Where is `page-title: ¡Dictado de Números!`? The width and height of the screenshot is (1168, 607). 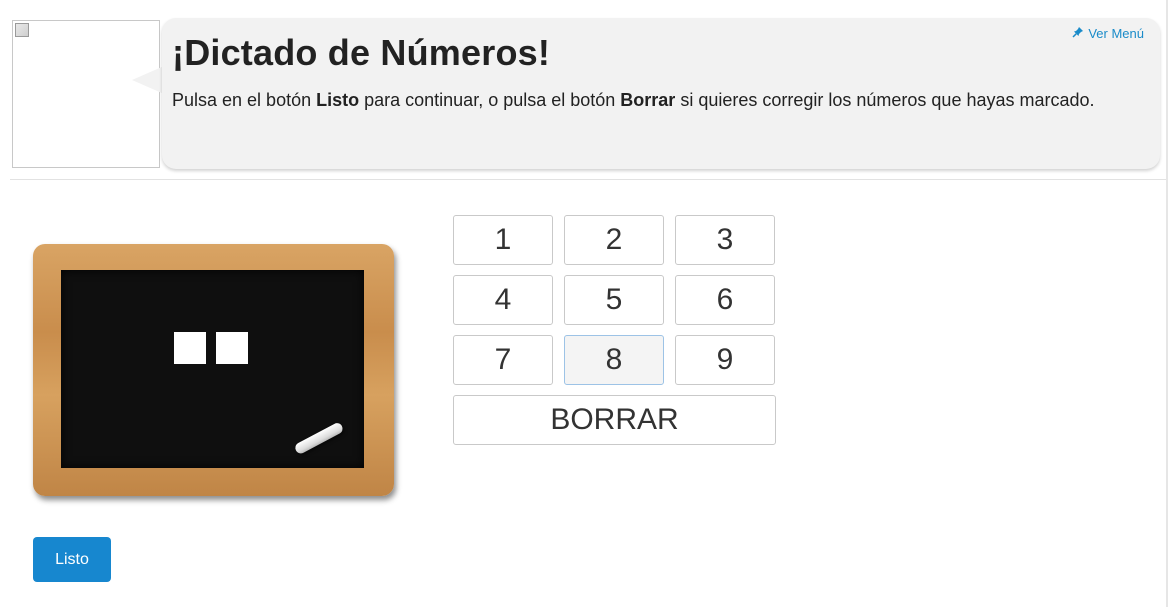 page-title: ¡Dictado de Números! is located at coordinates (361, 52).